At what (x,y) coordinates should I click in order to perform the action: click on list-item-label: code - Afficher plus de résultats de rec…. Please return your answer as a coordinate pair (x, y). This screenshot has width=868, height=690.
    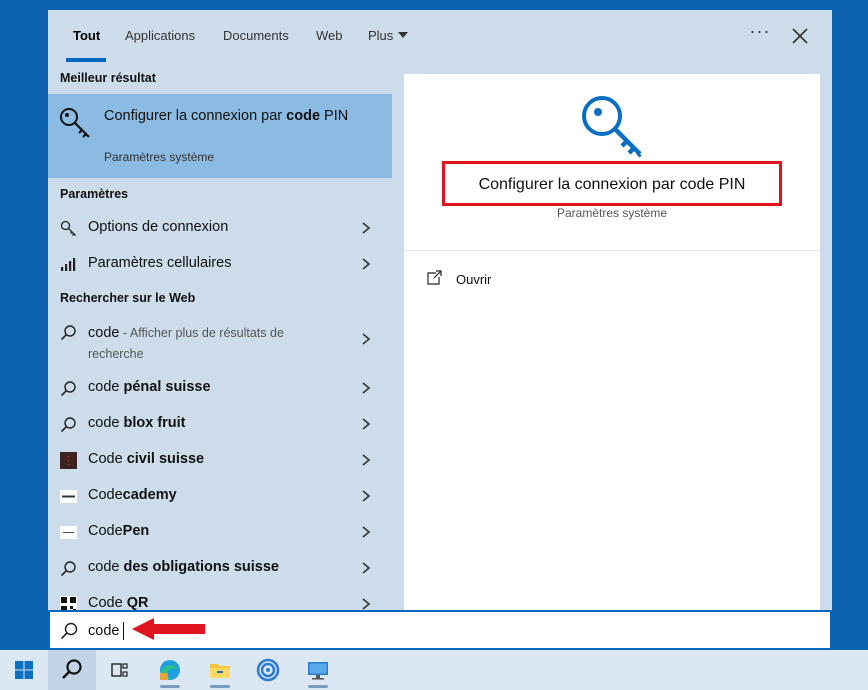
    Looking at the image, I should click on (186, 343).